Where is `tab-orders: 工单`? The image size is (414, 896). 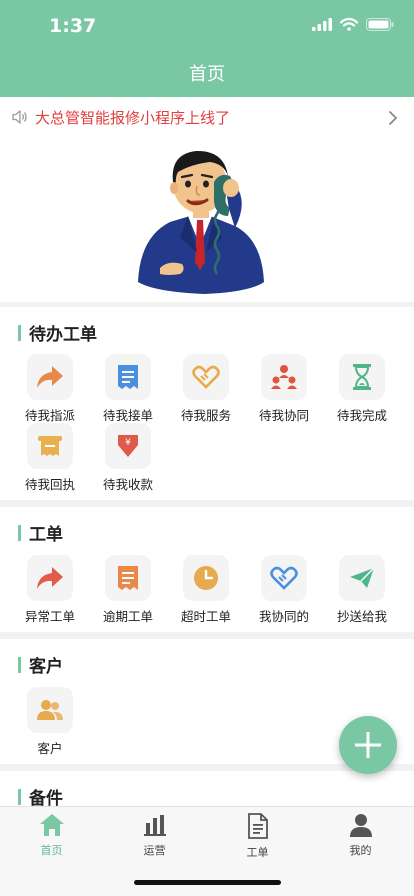 tab-orders: 工单 is located at coordinates (257, 836).